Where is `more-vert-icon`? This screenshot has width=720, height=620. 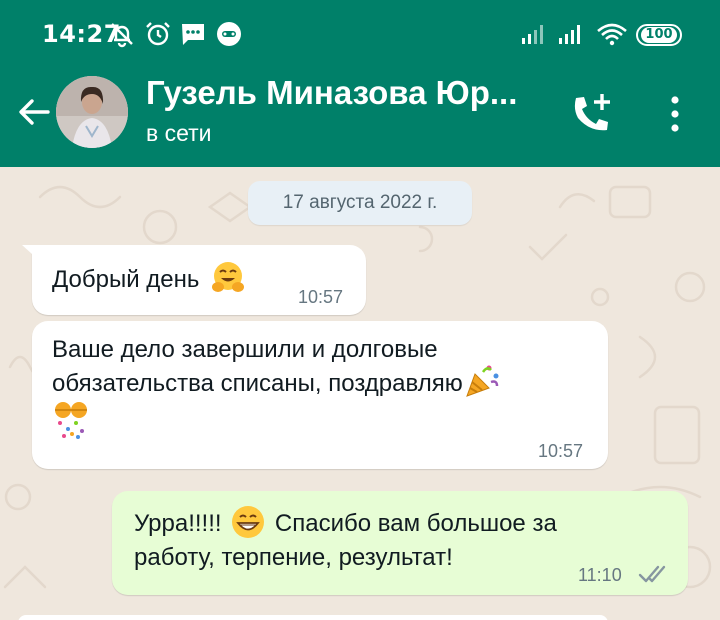
more-vert-icon is located at coordinates (675, 114).